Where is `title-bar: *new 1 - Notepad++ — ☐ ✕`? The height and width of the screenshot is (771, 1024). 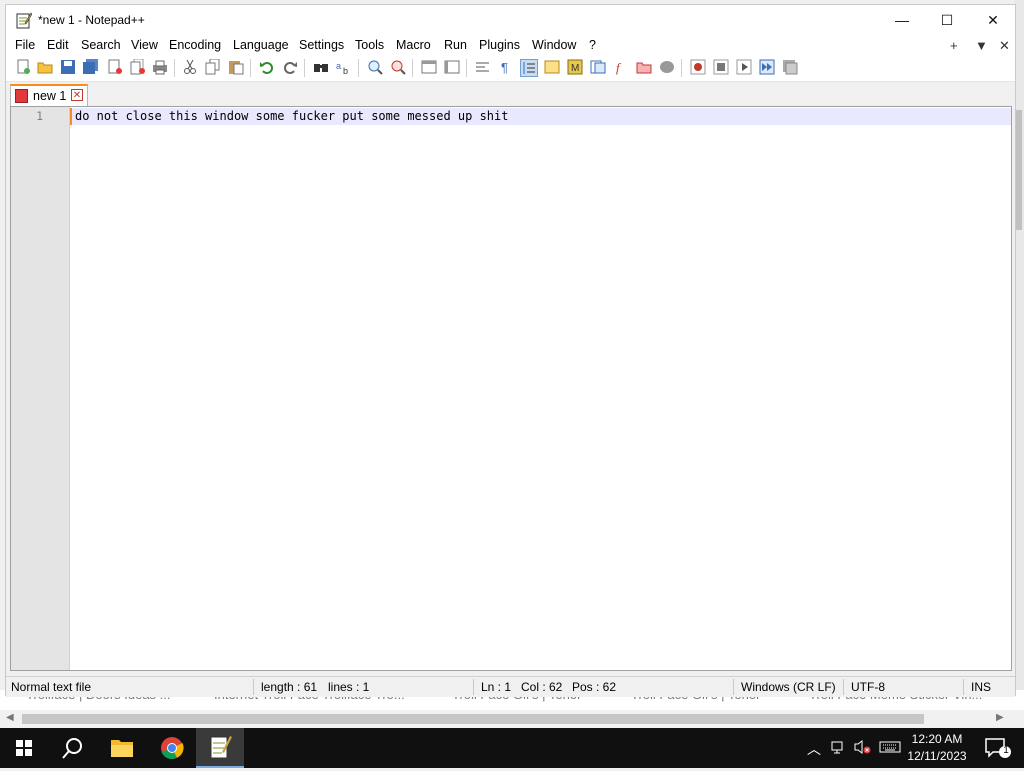 title-bar: *new 1 - Notepad++ — ☐ ✕ is located at coordinates (510, 20).